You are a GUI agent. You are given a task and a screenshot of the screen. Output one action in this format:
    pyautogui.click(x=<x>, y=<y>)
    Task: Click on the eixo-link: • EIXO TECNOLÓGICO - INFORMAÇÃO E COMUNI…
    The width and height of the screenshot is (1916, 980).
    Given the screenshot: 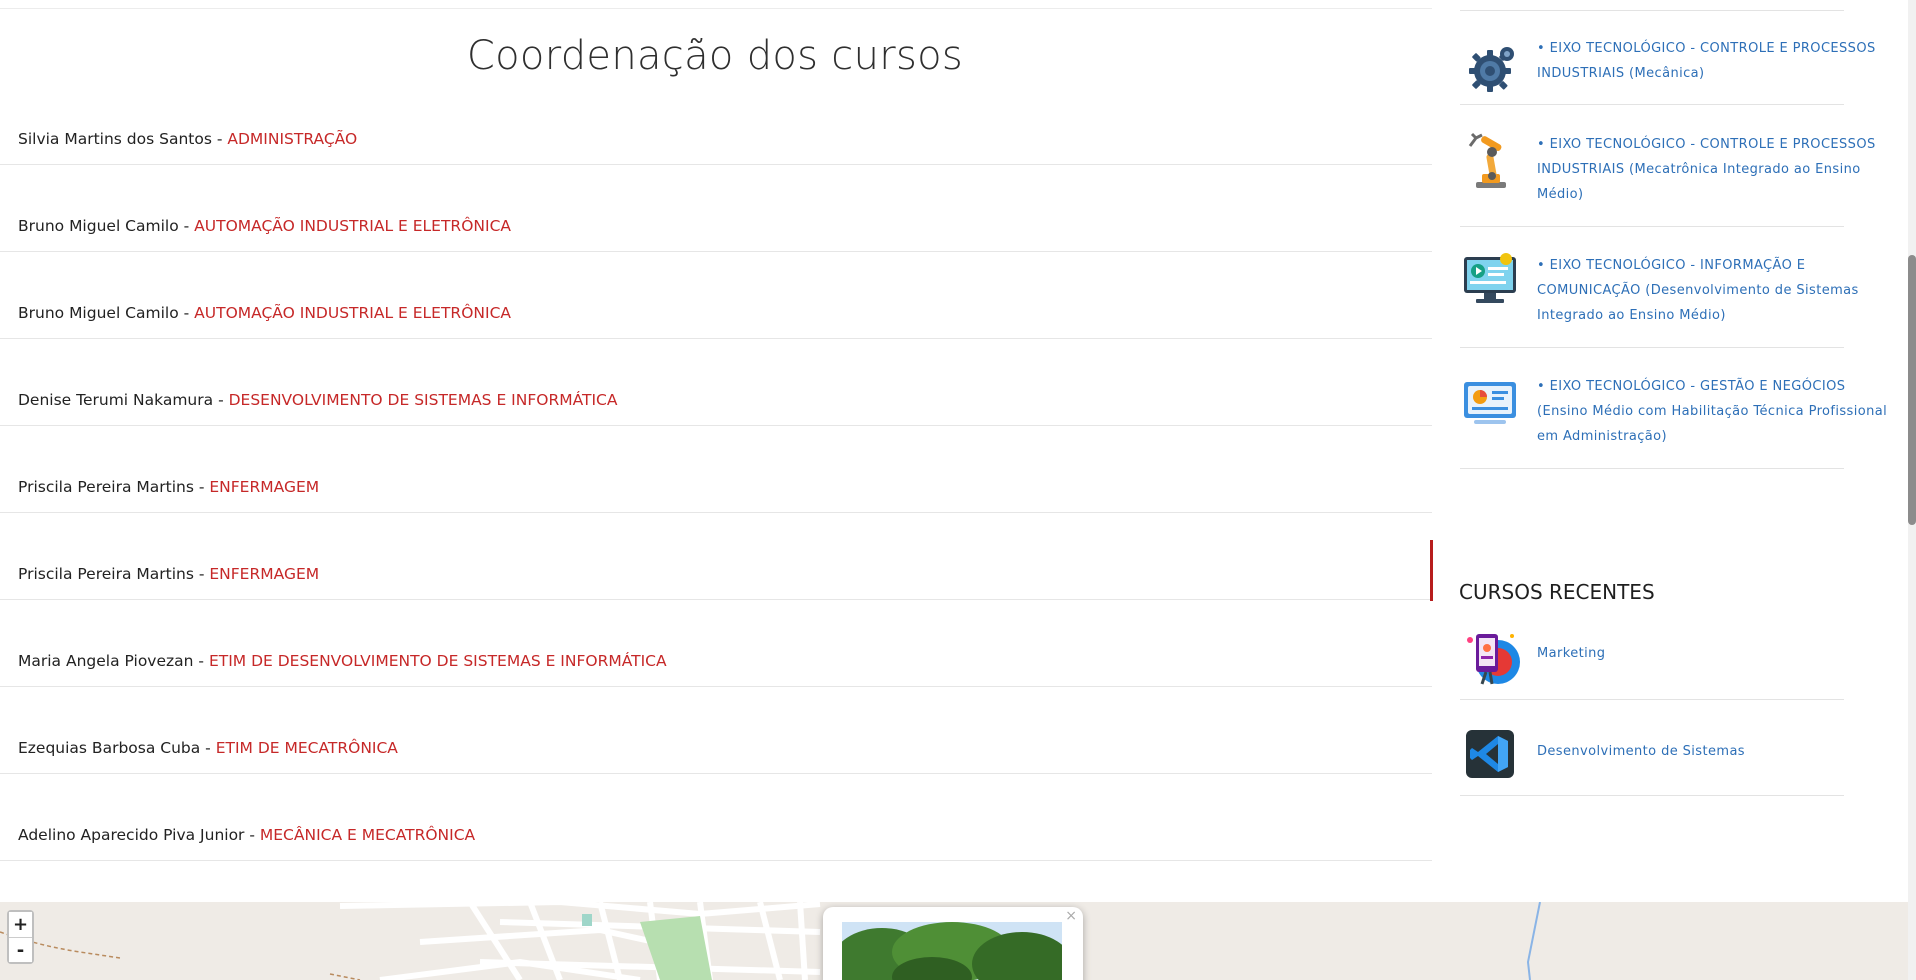 What is the action you would take?
    pyautogui.click(x=1717, y=290)
    